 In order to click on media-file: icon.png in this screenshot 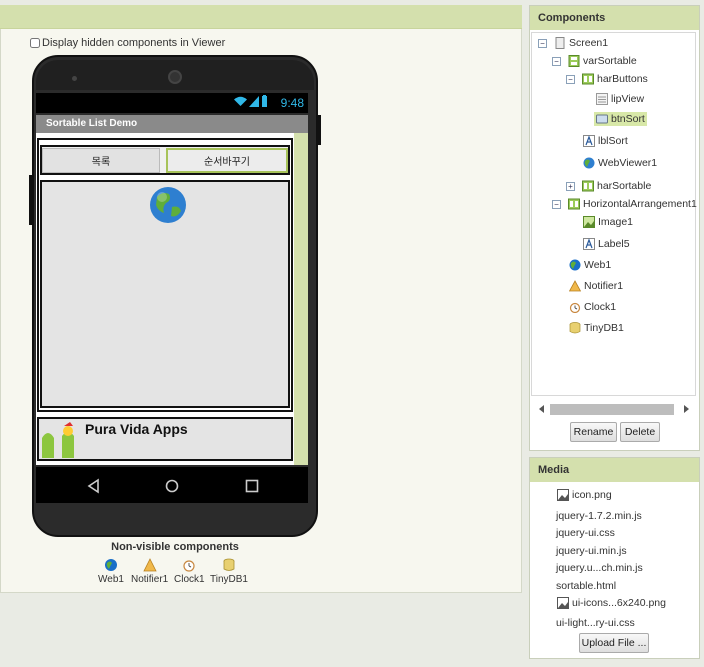, I will do `click(584, 495)`.